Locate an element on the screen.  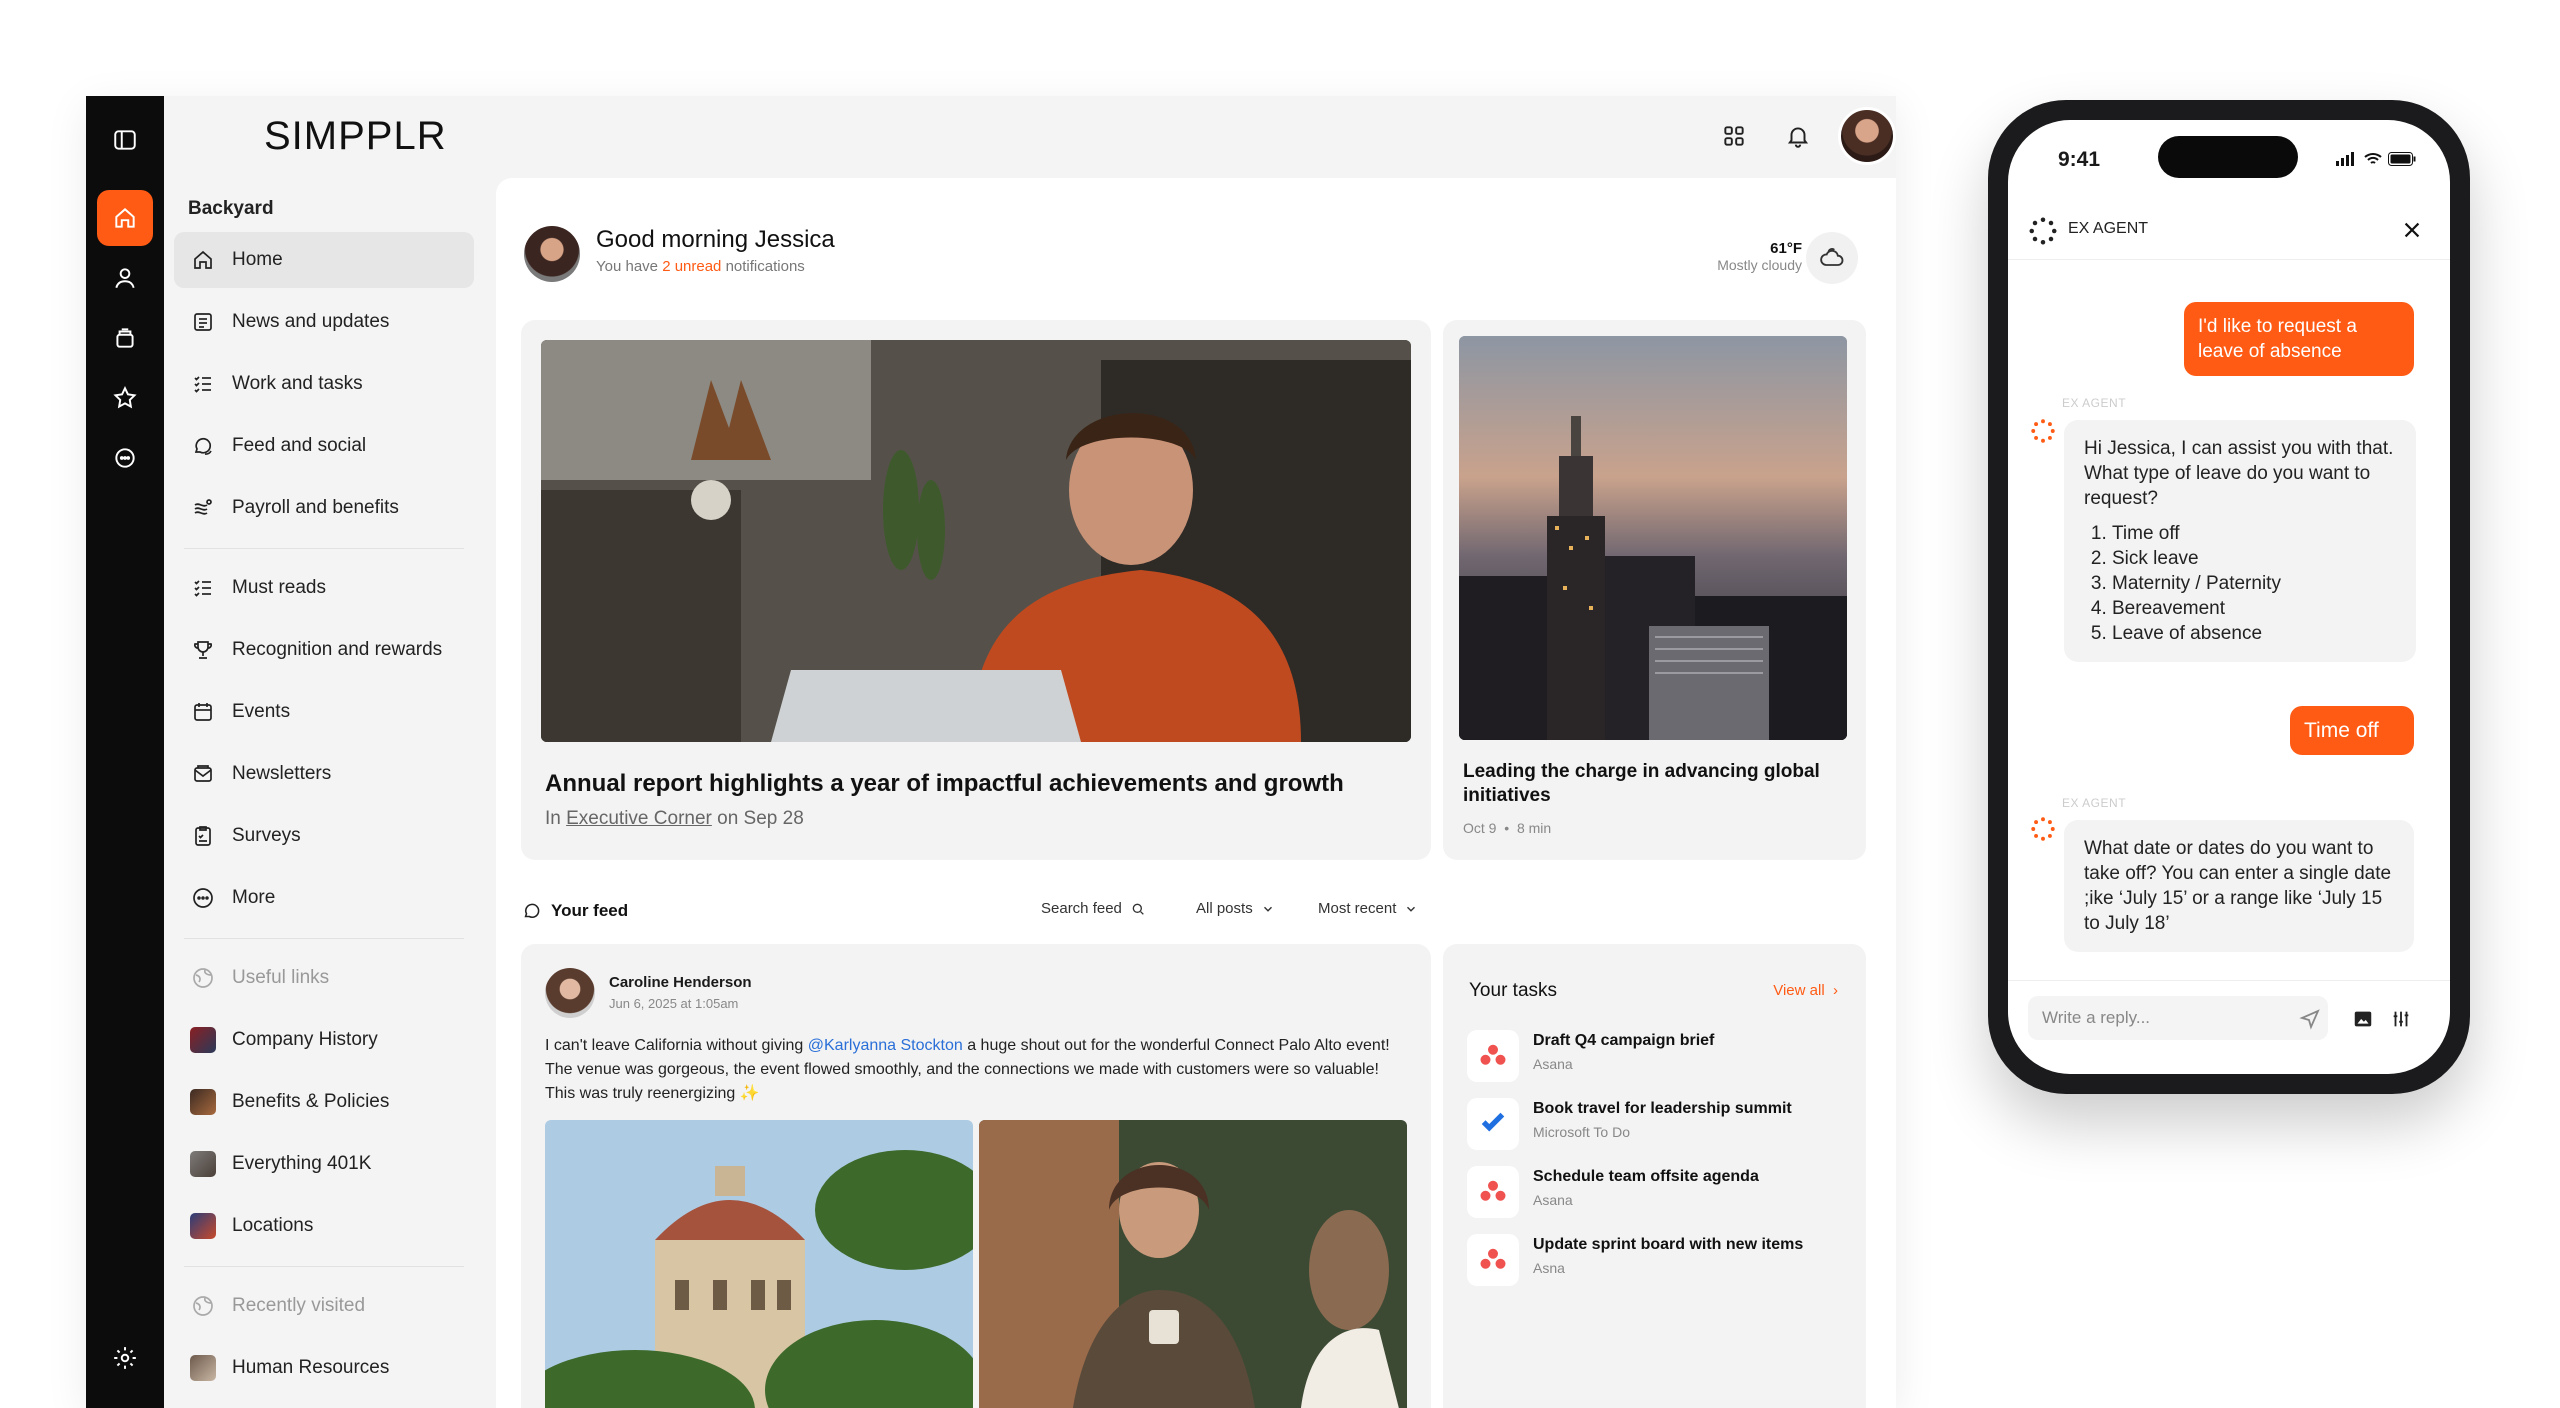
view-all-link: View all › is located at coordinates (1805, 990).